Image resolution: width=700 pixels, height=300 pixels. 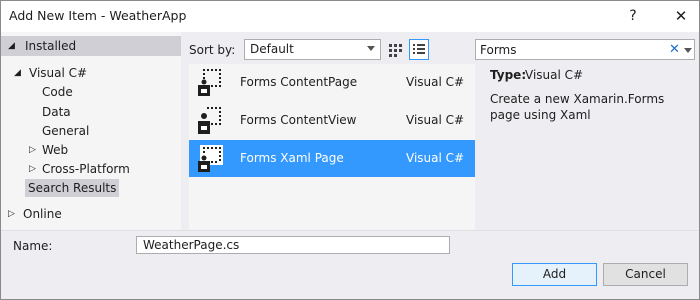 I want to click on tree-item-label: Online, so click(x=42, y=214).